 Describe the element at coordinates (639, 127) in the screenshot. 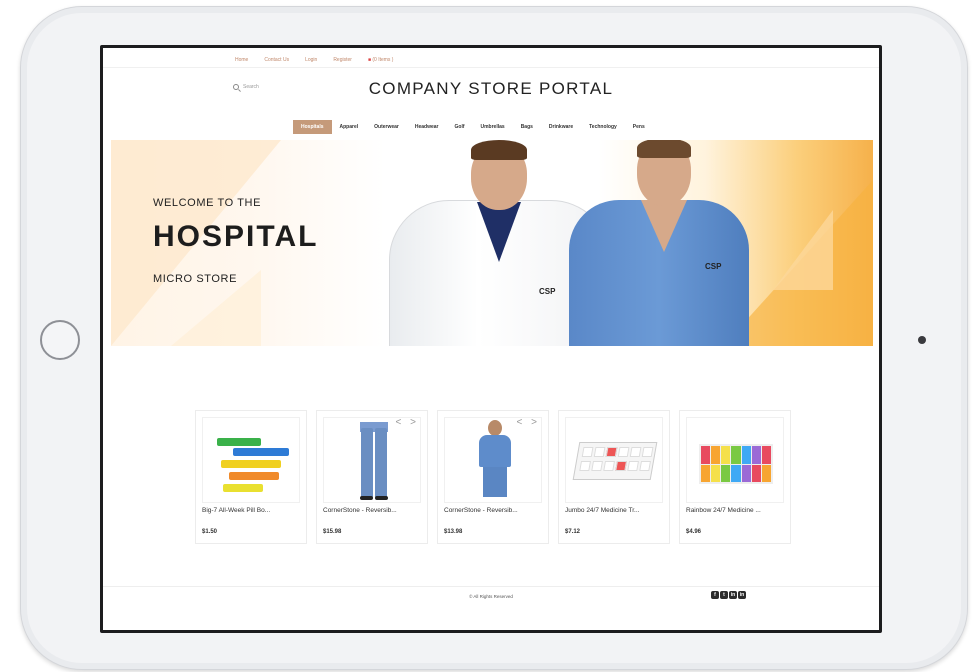

I see `category-tab-pens: Pens` at that location.